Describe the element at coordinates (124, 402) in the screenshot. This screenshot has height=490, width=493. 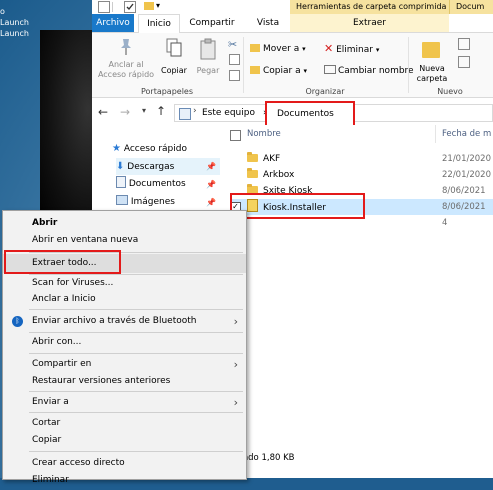
I see `menu-item-enviar-a: Enviar a ›` at that location.